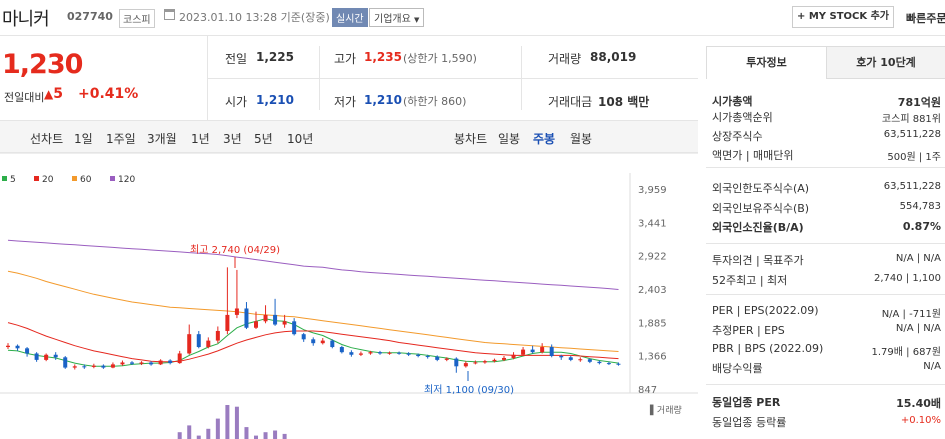  I want to click on info-value: 1.79배 | 687원, so click(906, 352).